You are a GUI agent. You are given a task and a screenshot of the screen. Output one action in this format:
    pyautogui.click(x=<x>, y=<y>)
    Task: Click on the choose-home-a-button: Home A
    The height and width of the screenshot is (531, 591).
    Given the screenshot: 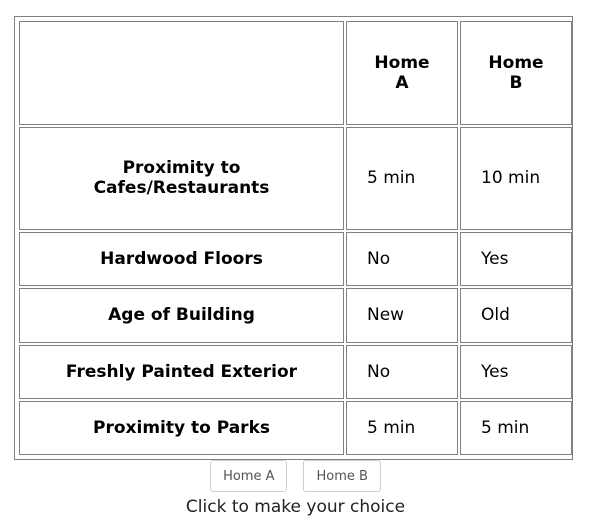 What is the action you would take?
    pyautogui.click(x=249, y=476)
    